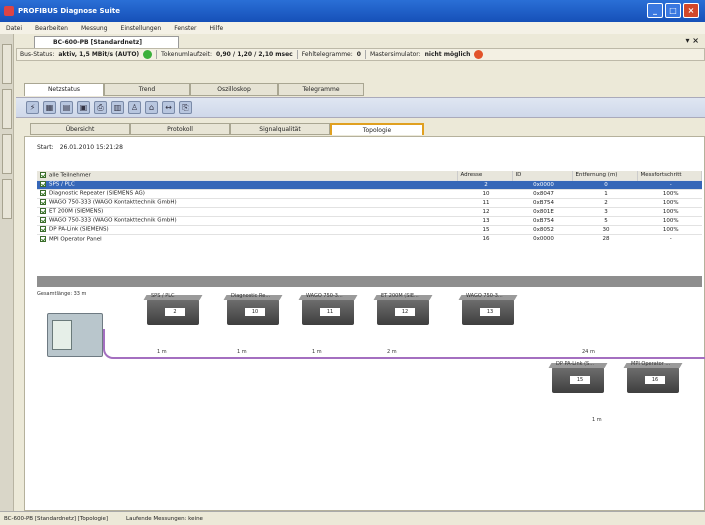 Image resolution: width=705 pixels, height=525 pixels. What do you see at coordinates (69, 11) in the screenshot?
I see `window-title: PROFIBUS Diagnose Suite` at bounding box center [69, 11].